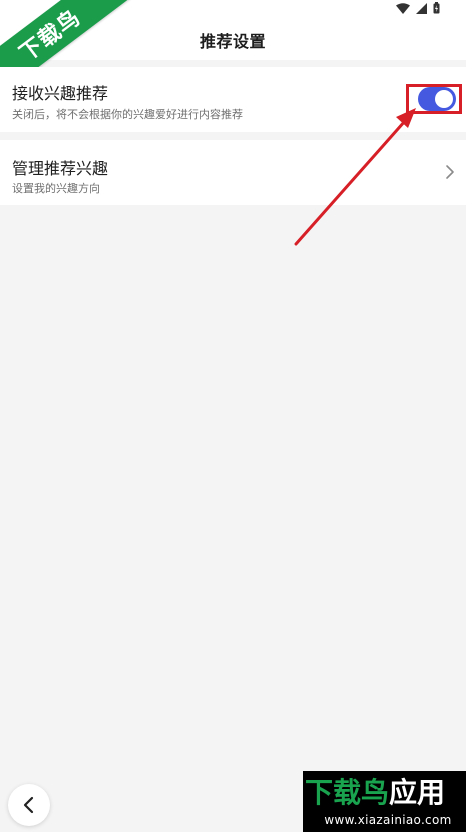 The image size is (466, 832). Describe the element at coordinates (436, 8) in the screenshot. I see `battery-icon` at that location.